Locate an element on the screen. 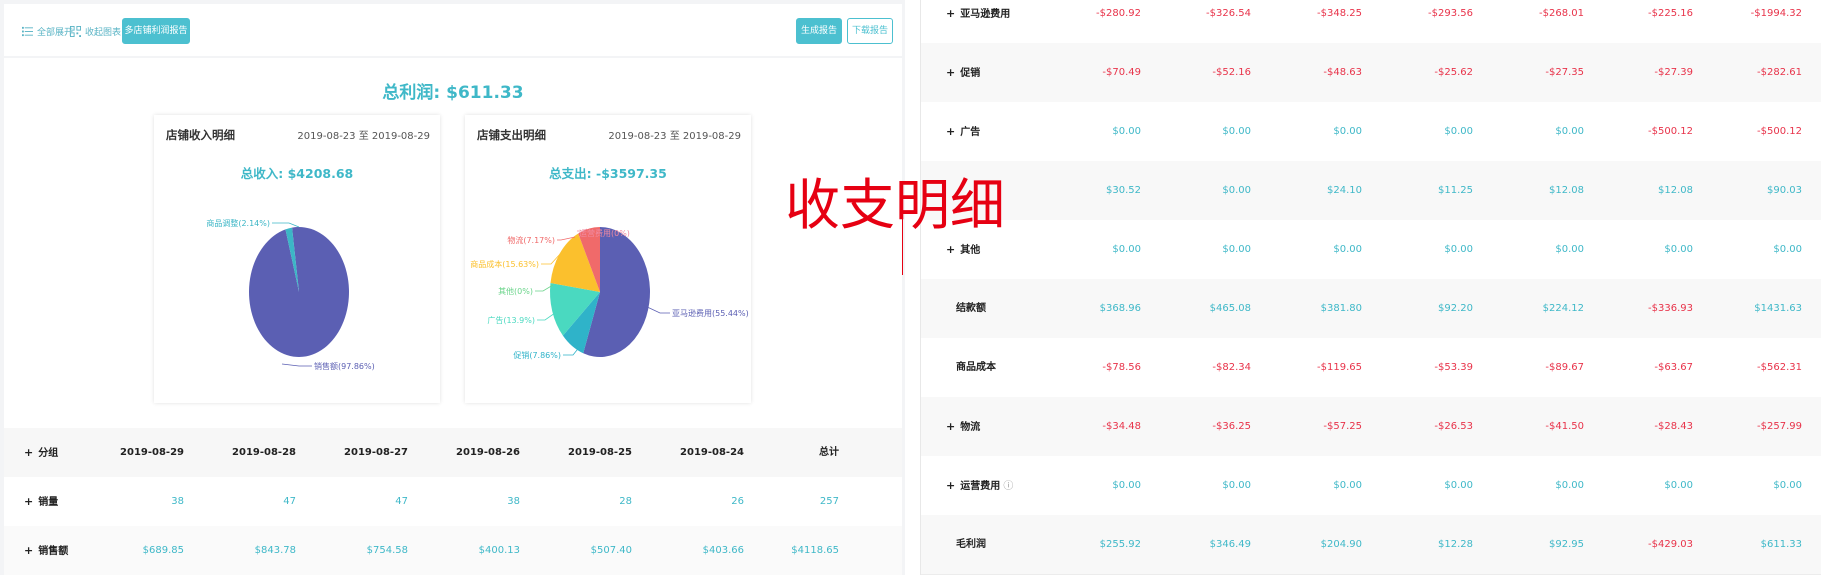 Image resolution: width=1821 pixels, height=576 pixels. expand-all-label: 全部展开 is located at coordinates (55, 33).